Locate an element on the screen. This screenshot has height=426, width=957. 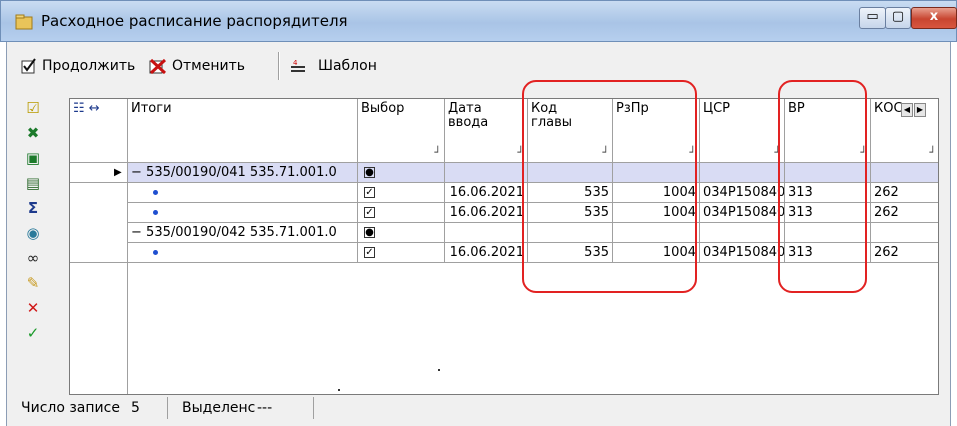
scroll-left-icon: ◀ is located at coordinates (907, 110).